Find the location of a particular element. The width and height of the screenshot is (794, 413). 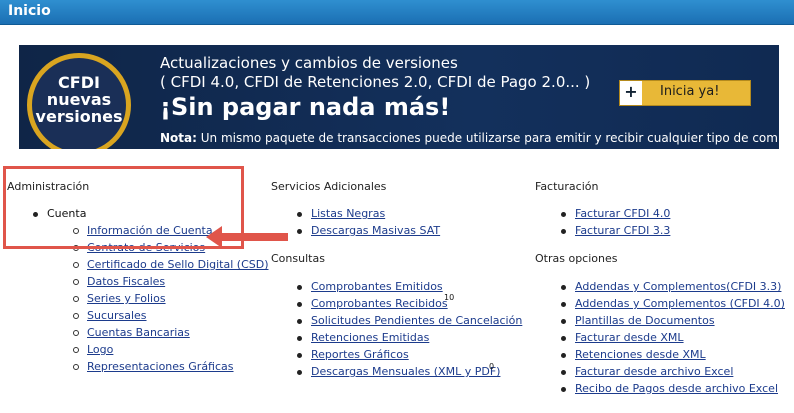

inicia-ya-label: Inicia ya! is located at coordinates (690, 91).